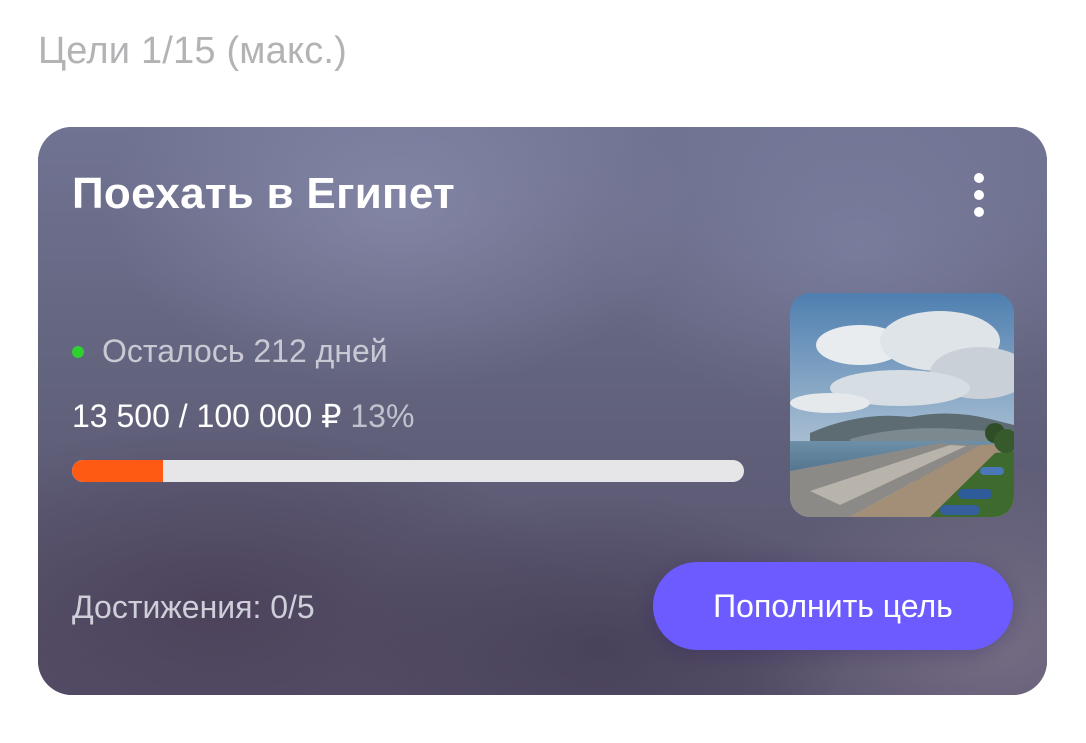 The height and width of the screenshot is (743, 1086). Describe the element at coordinates (833, 606) in the screenshot. I see `top-up-goal-button: Пополнить цель` at that location.